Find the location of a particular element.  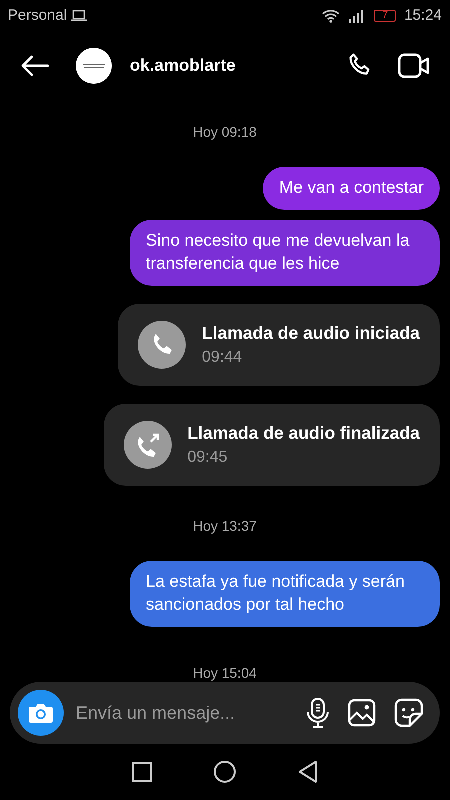

back-nav-button is located at coordinates (308, 772).